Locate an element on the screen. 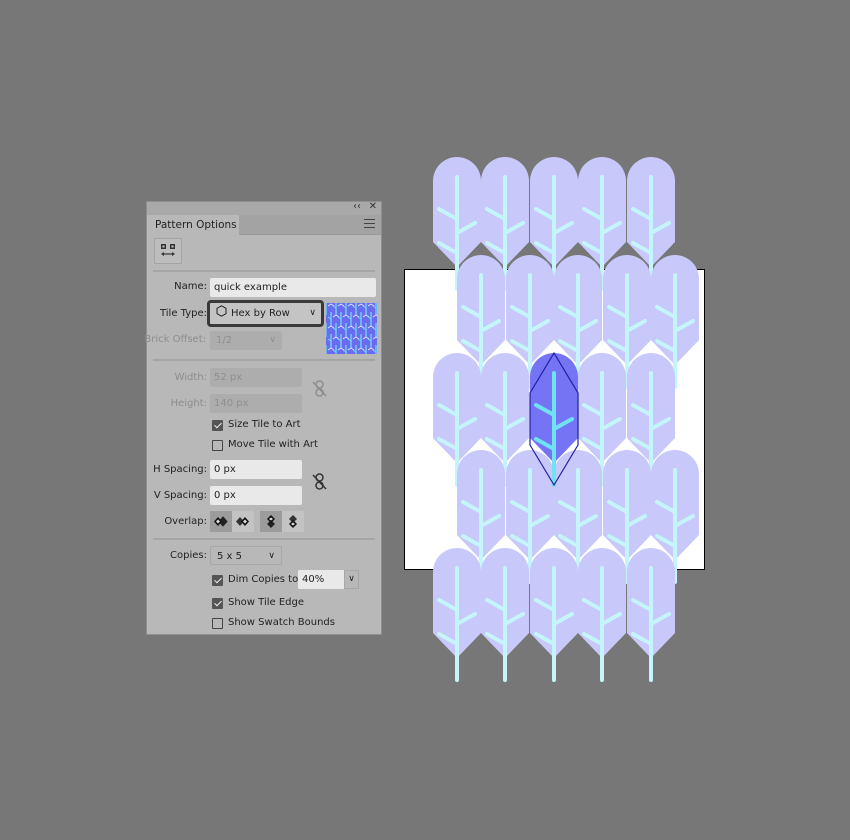 The image size is (850, 840). tab-pattern-options: Pattern Options is located at coordinates (193, 225).